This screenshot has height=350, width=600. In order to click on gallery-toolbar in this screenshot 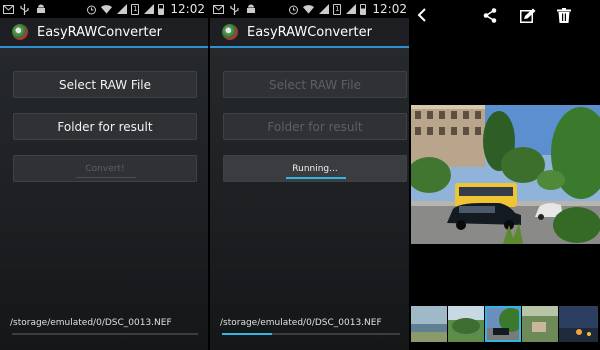, I will do `click(505, 16)`.